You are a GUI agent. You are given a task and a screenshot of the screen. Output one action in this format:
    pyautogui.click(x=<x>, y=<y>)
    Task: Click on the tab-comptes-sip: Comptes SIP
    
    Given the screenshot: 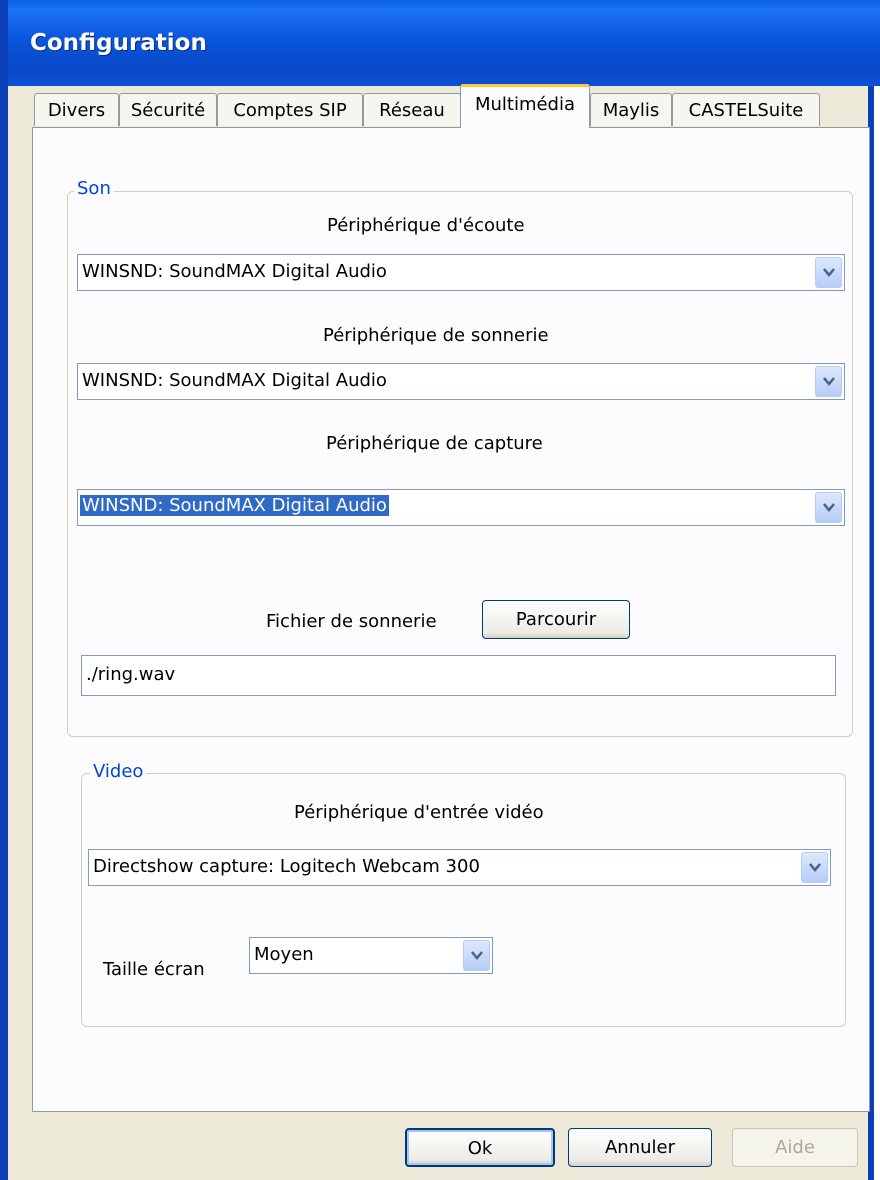 What is the action you would take?
    pyautogui.click(x=290, y=109)
    